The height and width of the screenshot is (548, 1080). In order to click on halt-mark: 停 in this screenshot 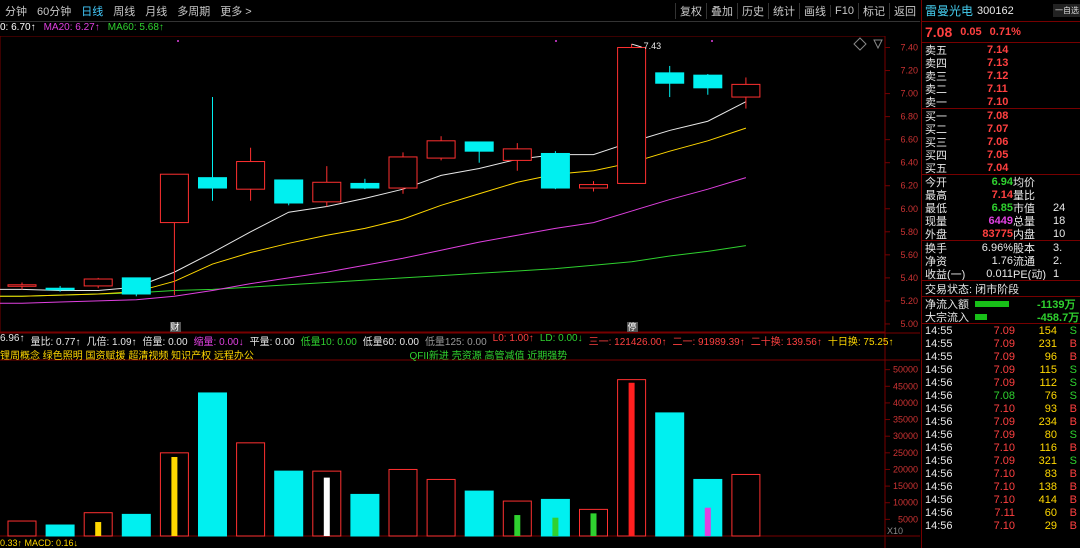, I will do `click(631, 327)`.